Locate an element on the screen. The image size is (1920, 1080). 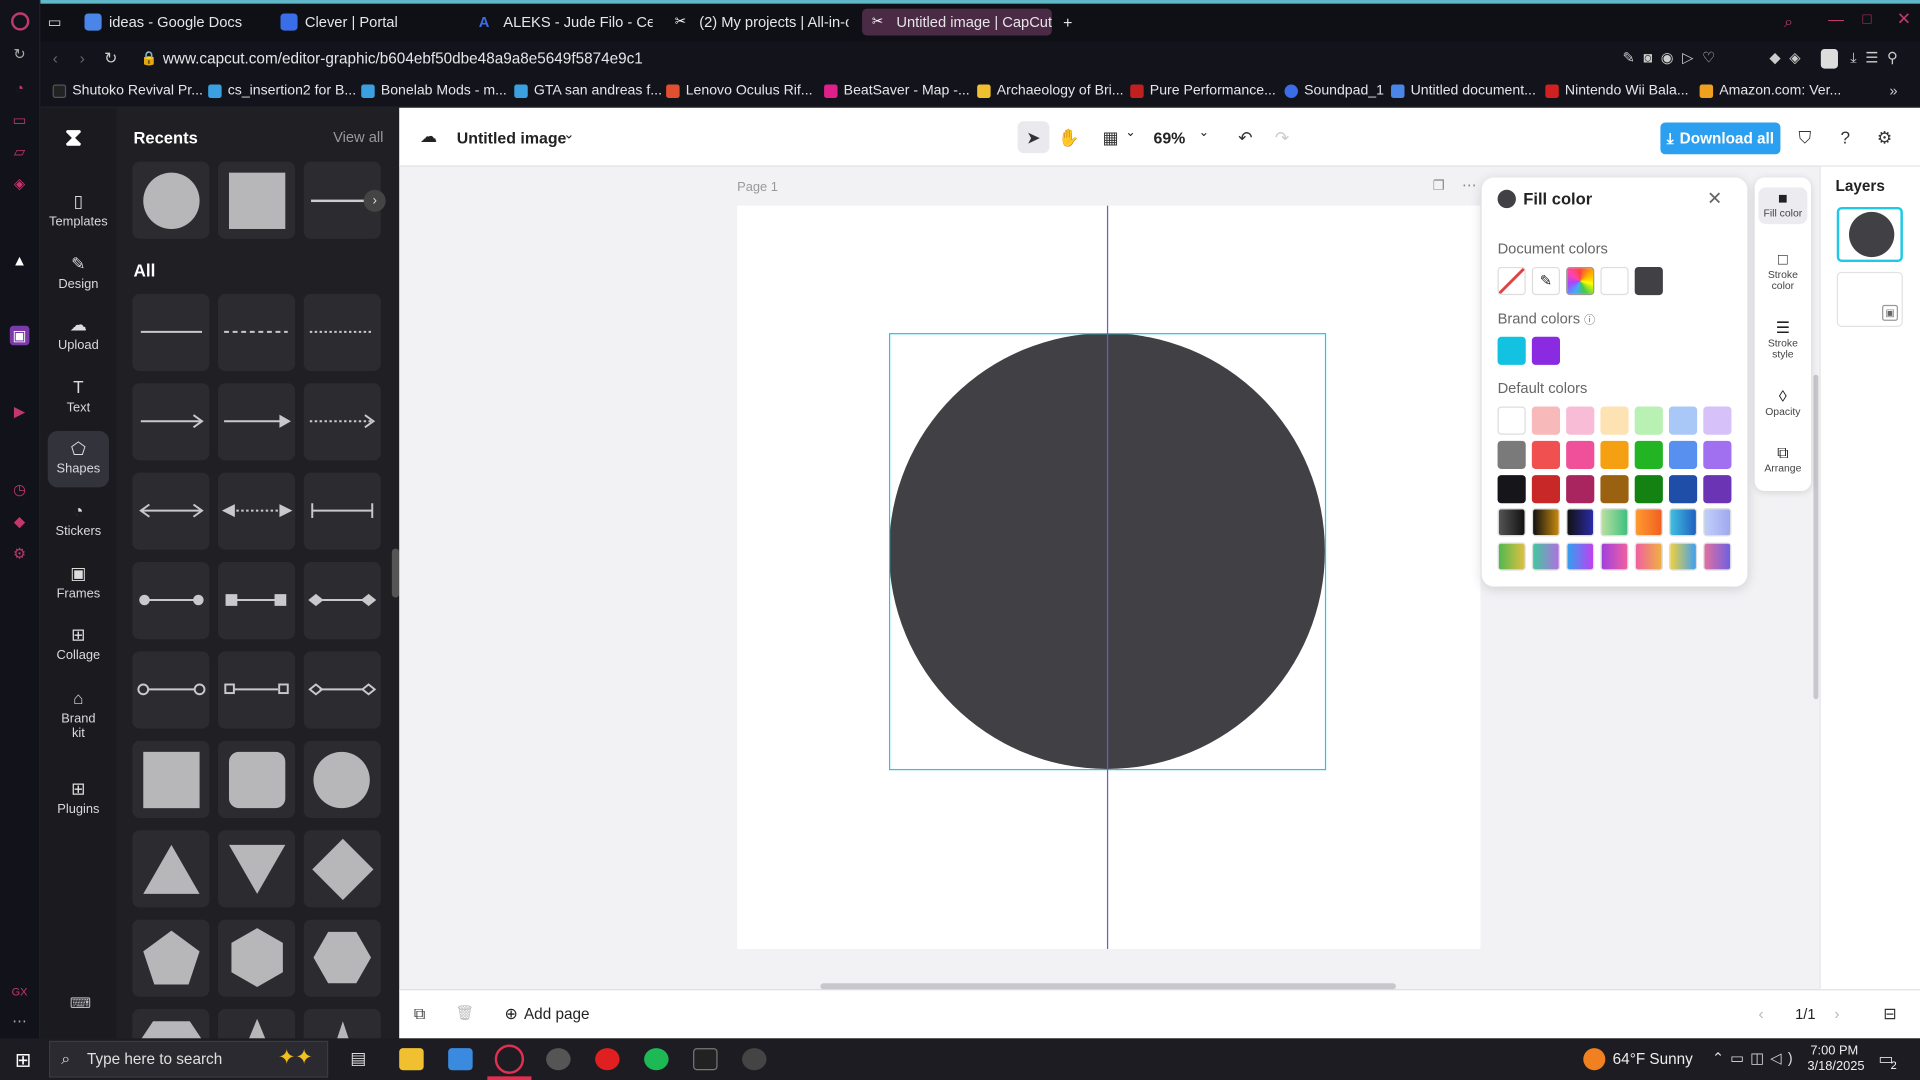
cloud-icon: ☁ is located at coordinates (428, 136).